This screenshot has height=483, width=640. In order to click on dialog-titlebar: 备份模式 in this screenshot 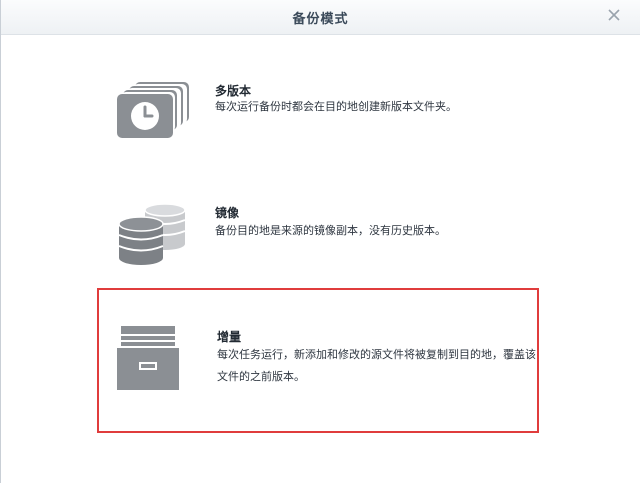, I will do `click(320, 17)`.